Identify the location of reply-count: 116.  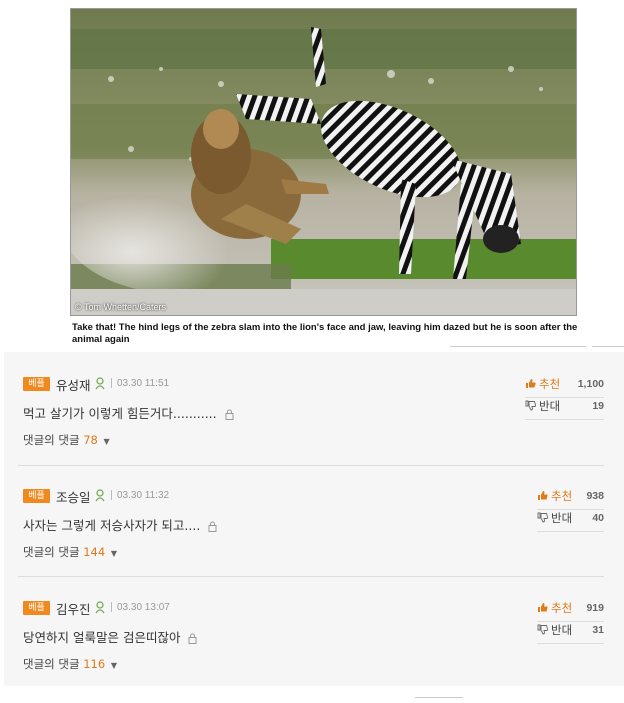
(94, 664).